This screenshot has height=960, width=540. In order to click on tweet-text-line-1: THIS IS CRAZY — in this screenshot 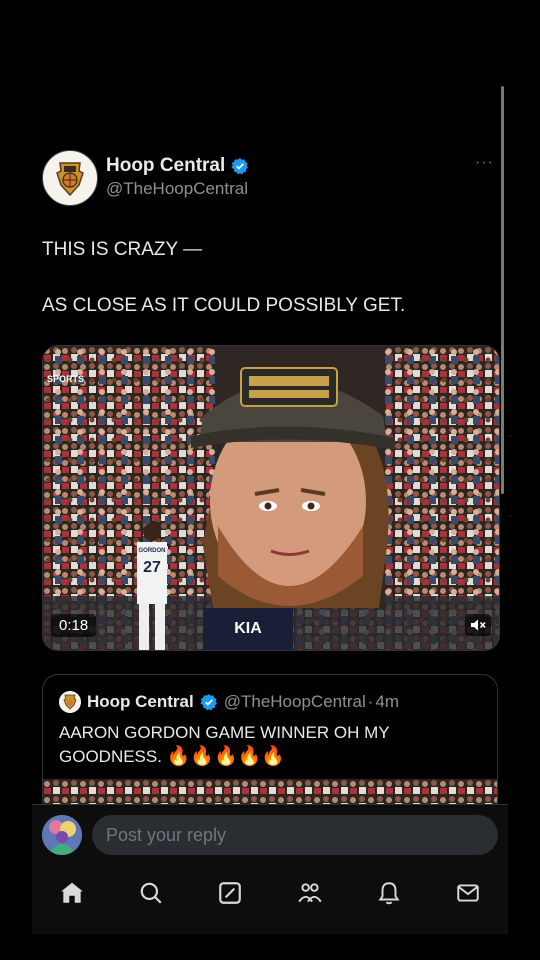, I will do `click(122, 249)`.